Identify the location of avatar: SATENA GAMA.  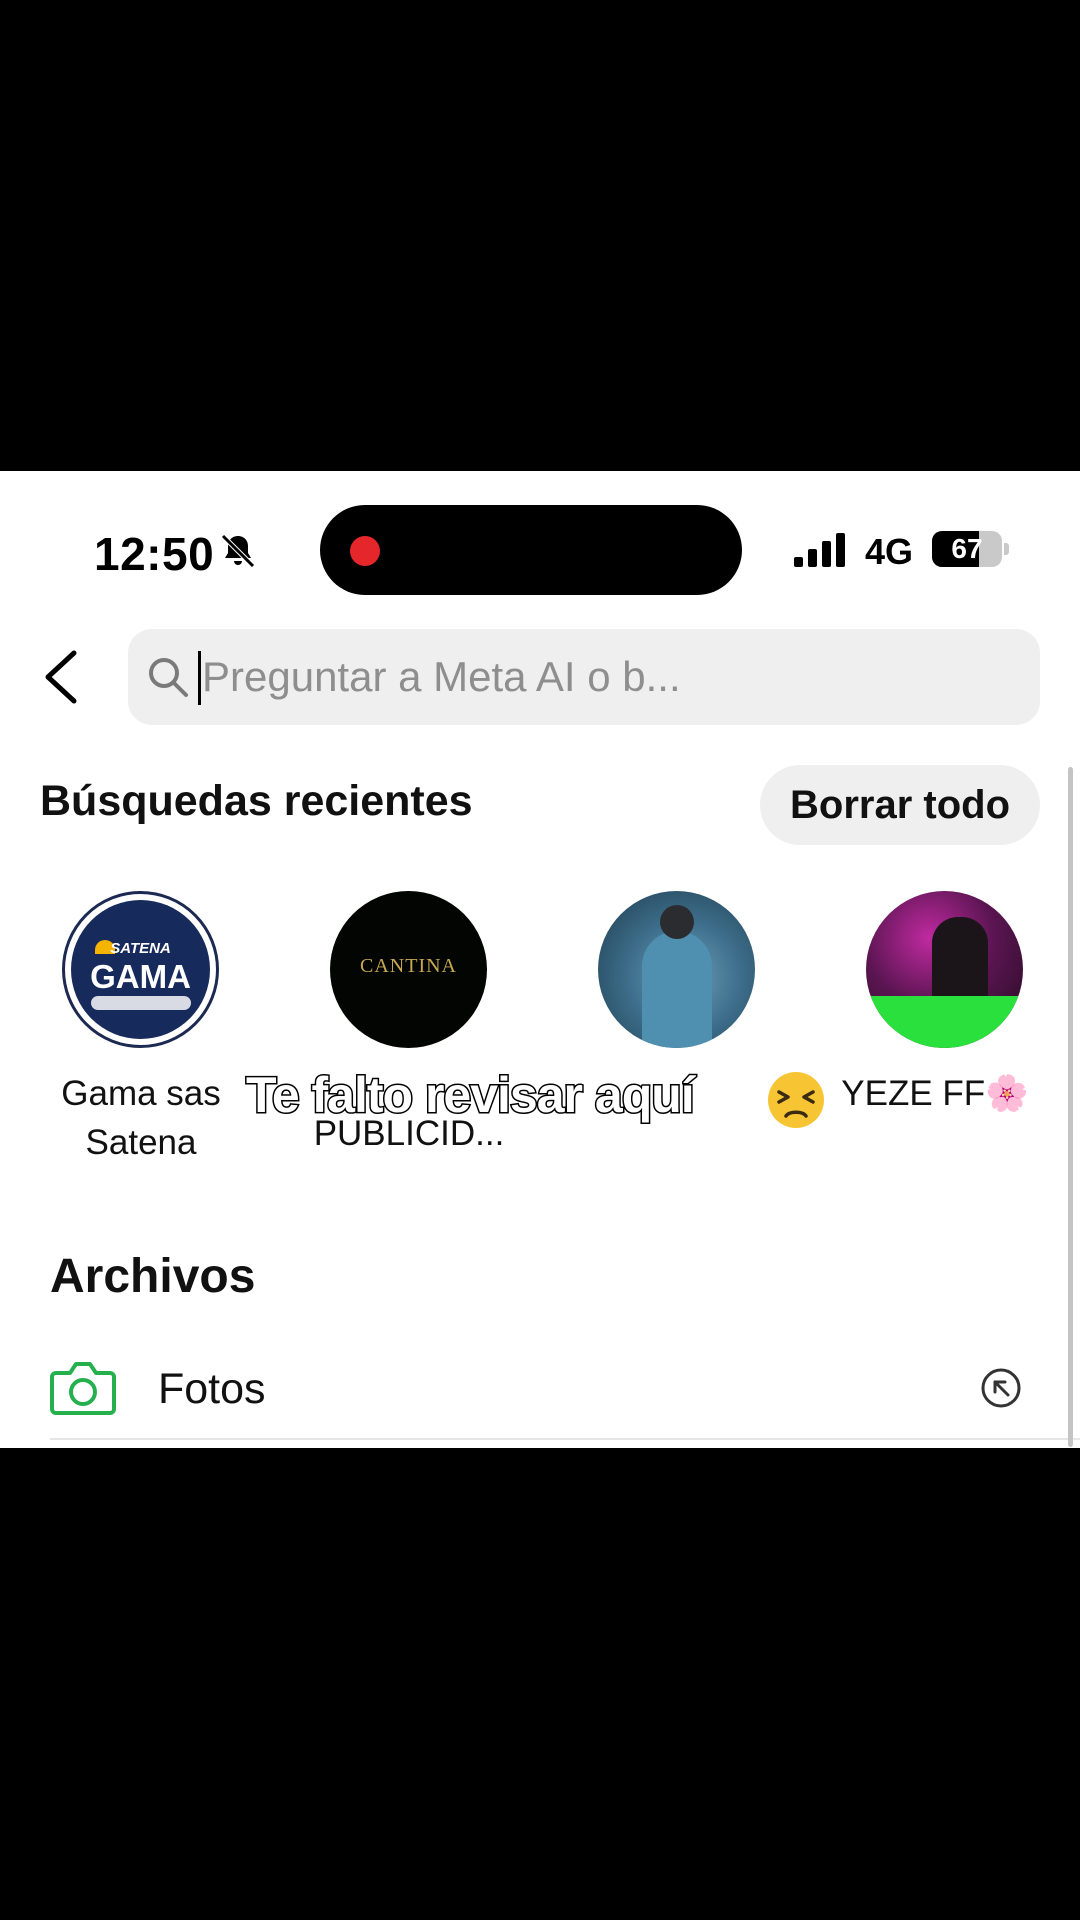
(140, 969).